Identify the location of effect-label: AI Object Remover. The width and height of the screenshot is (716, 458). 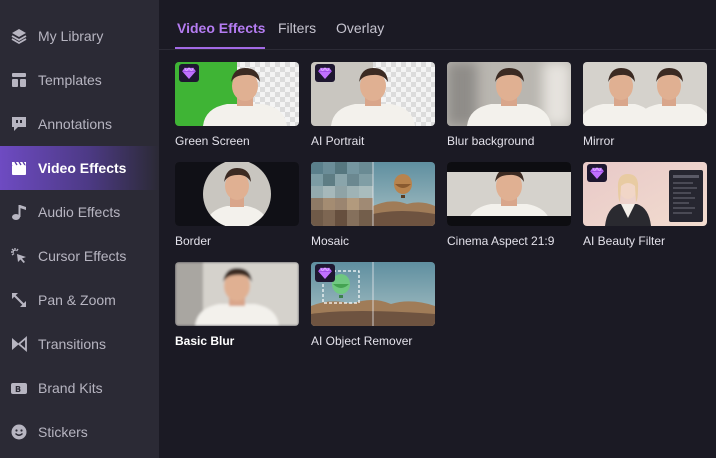
(362, 341).